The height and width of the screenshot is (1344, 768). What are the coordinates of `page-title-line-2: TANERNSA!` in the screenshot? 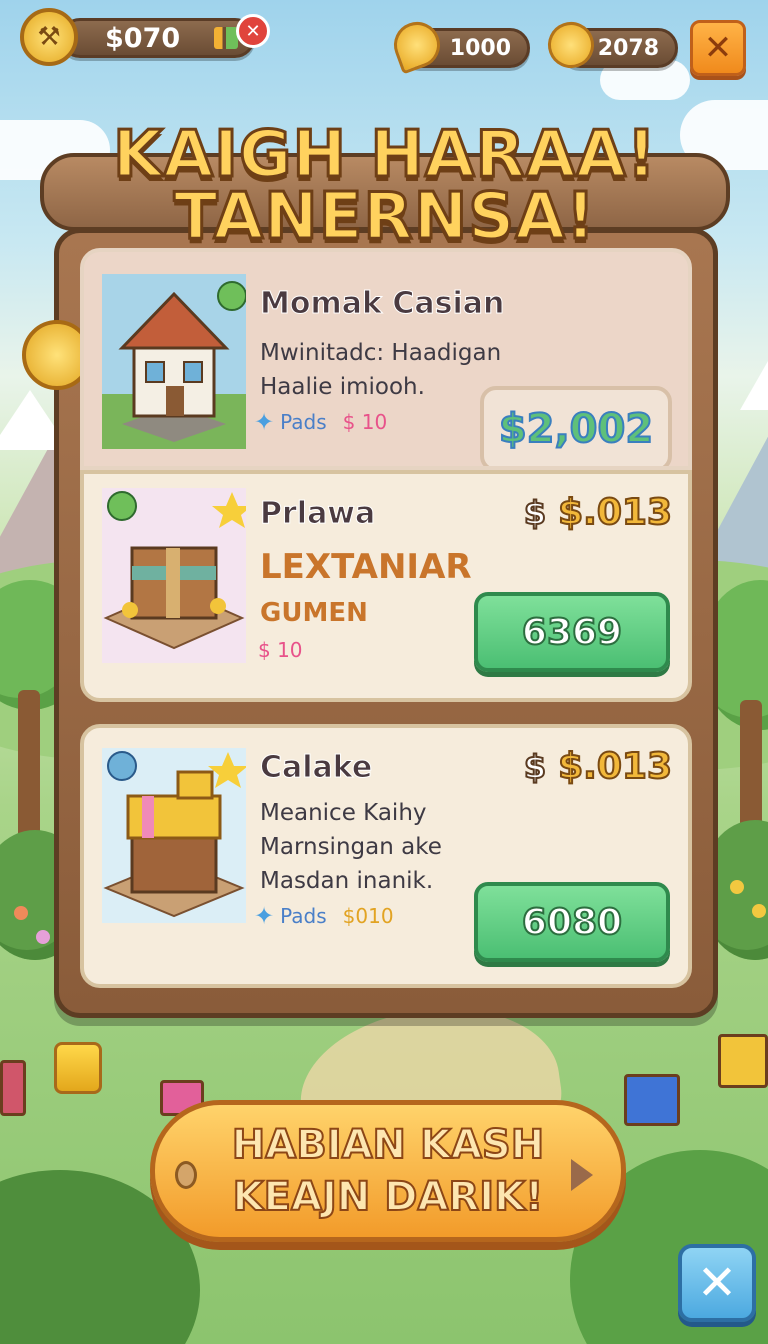 It's located at (384, 217).